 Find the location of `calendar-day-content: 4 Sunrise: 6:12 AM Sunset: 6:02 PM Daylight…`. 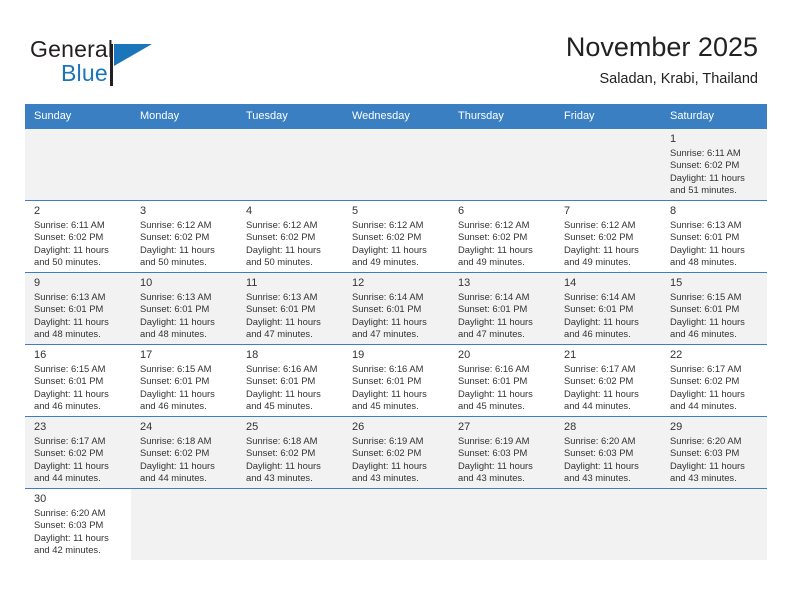

calendar-day-content: 4 Sunrise: 6:12 AM Sunset: 6:02 PM Daylight… is located at coordinates (290, 237).